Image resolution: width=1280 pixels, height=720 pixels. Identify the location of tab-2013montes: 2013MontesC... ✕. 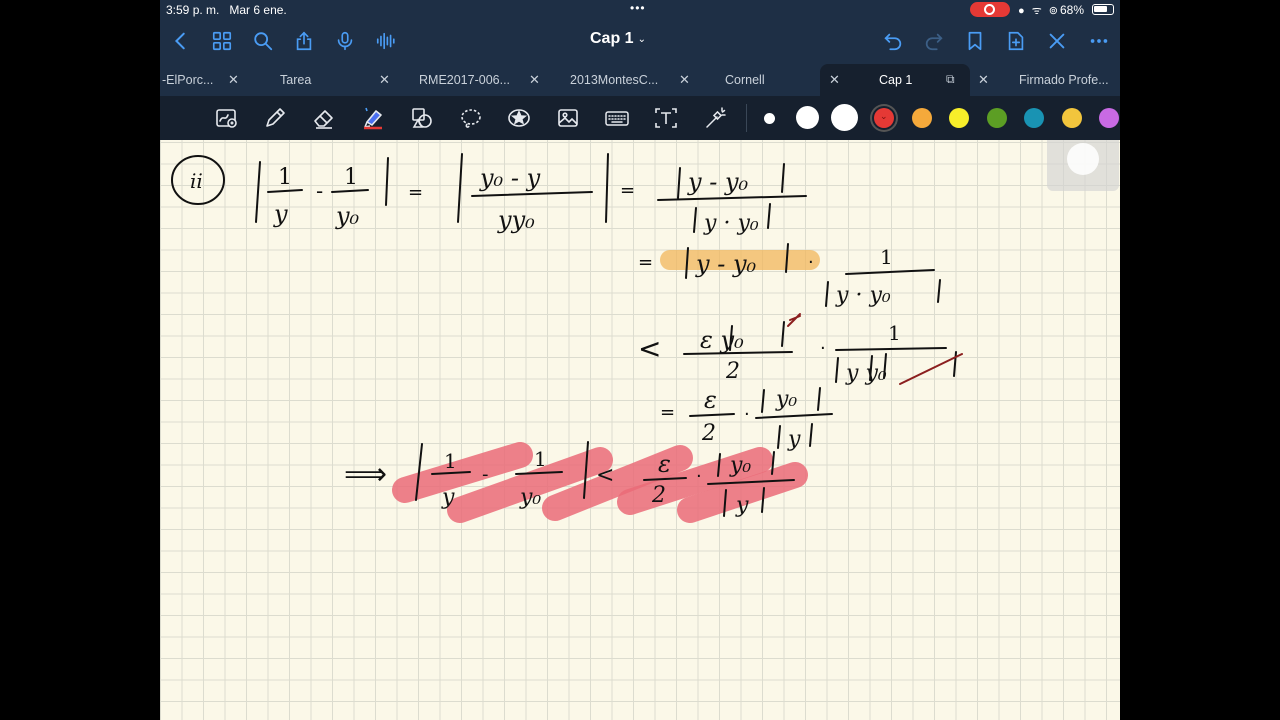
(630, 80).